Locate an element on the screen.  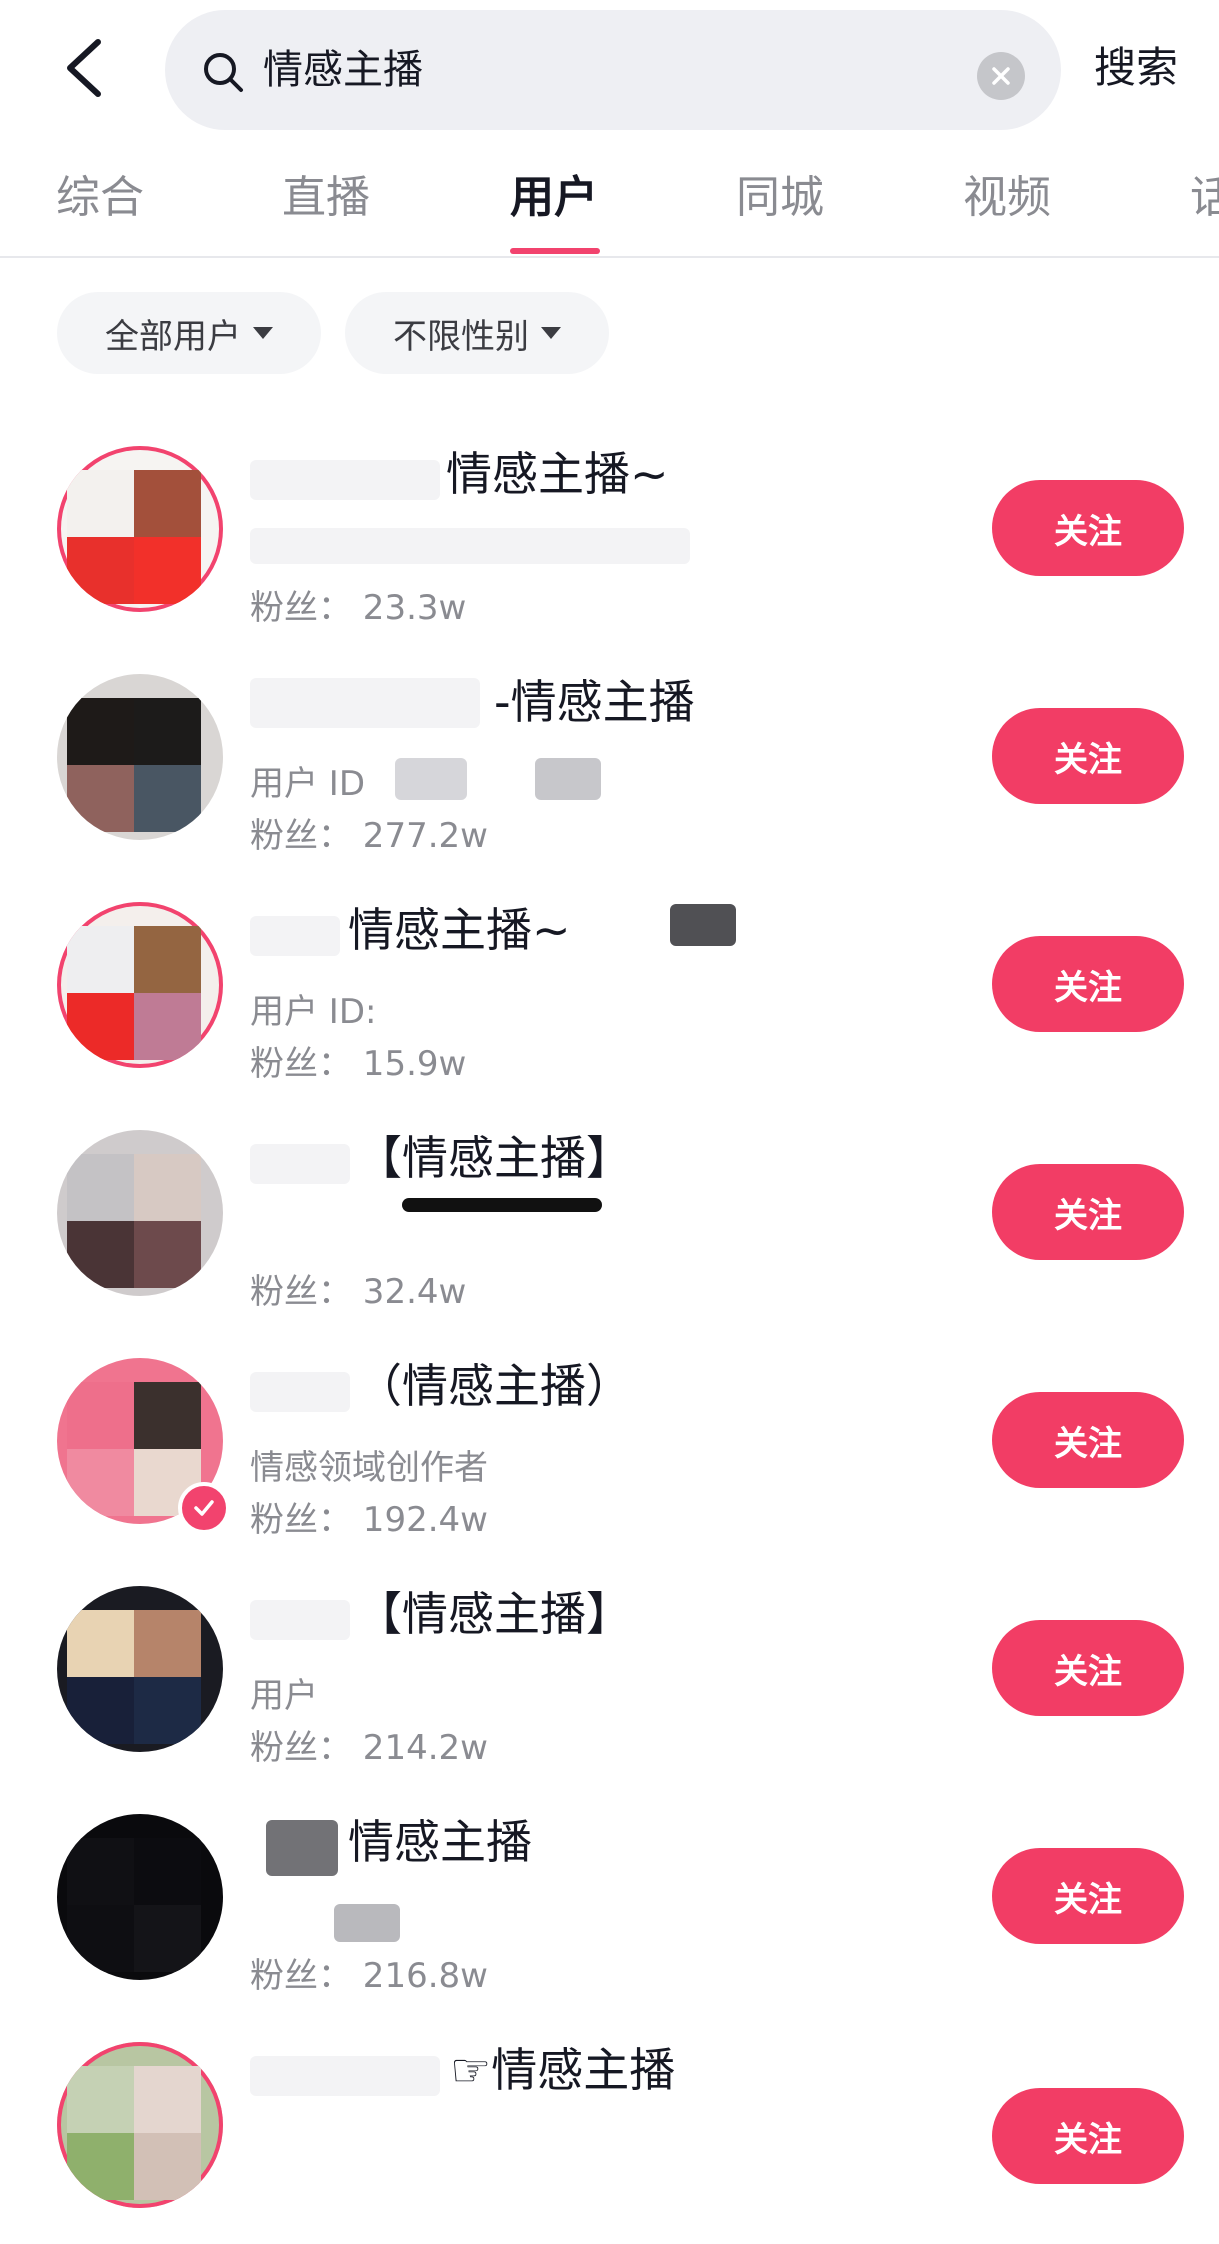
back-button is located at coordinates (84, 68).